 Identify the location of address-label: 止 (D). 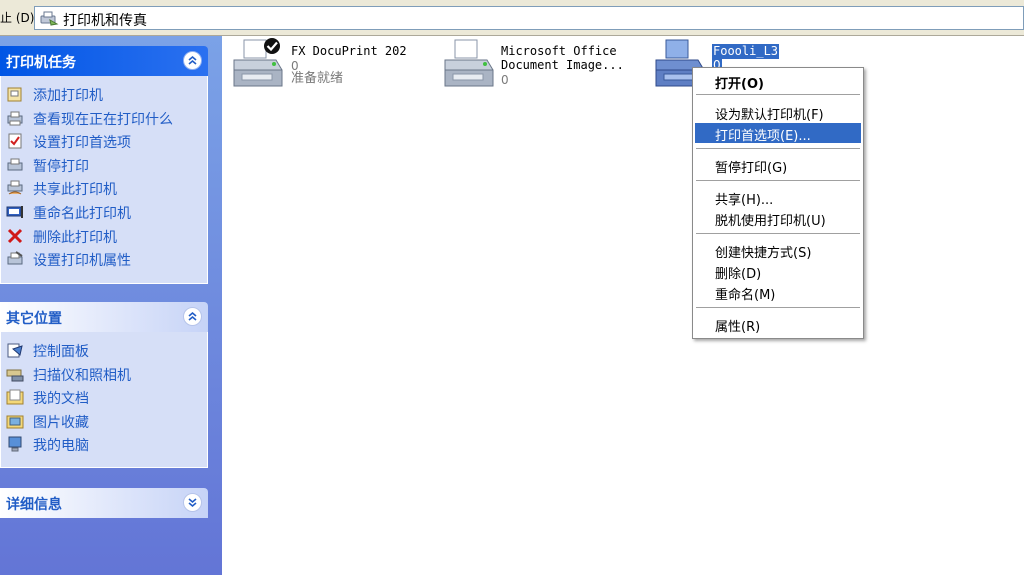
(17, 18).